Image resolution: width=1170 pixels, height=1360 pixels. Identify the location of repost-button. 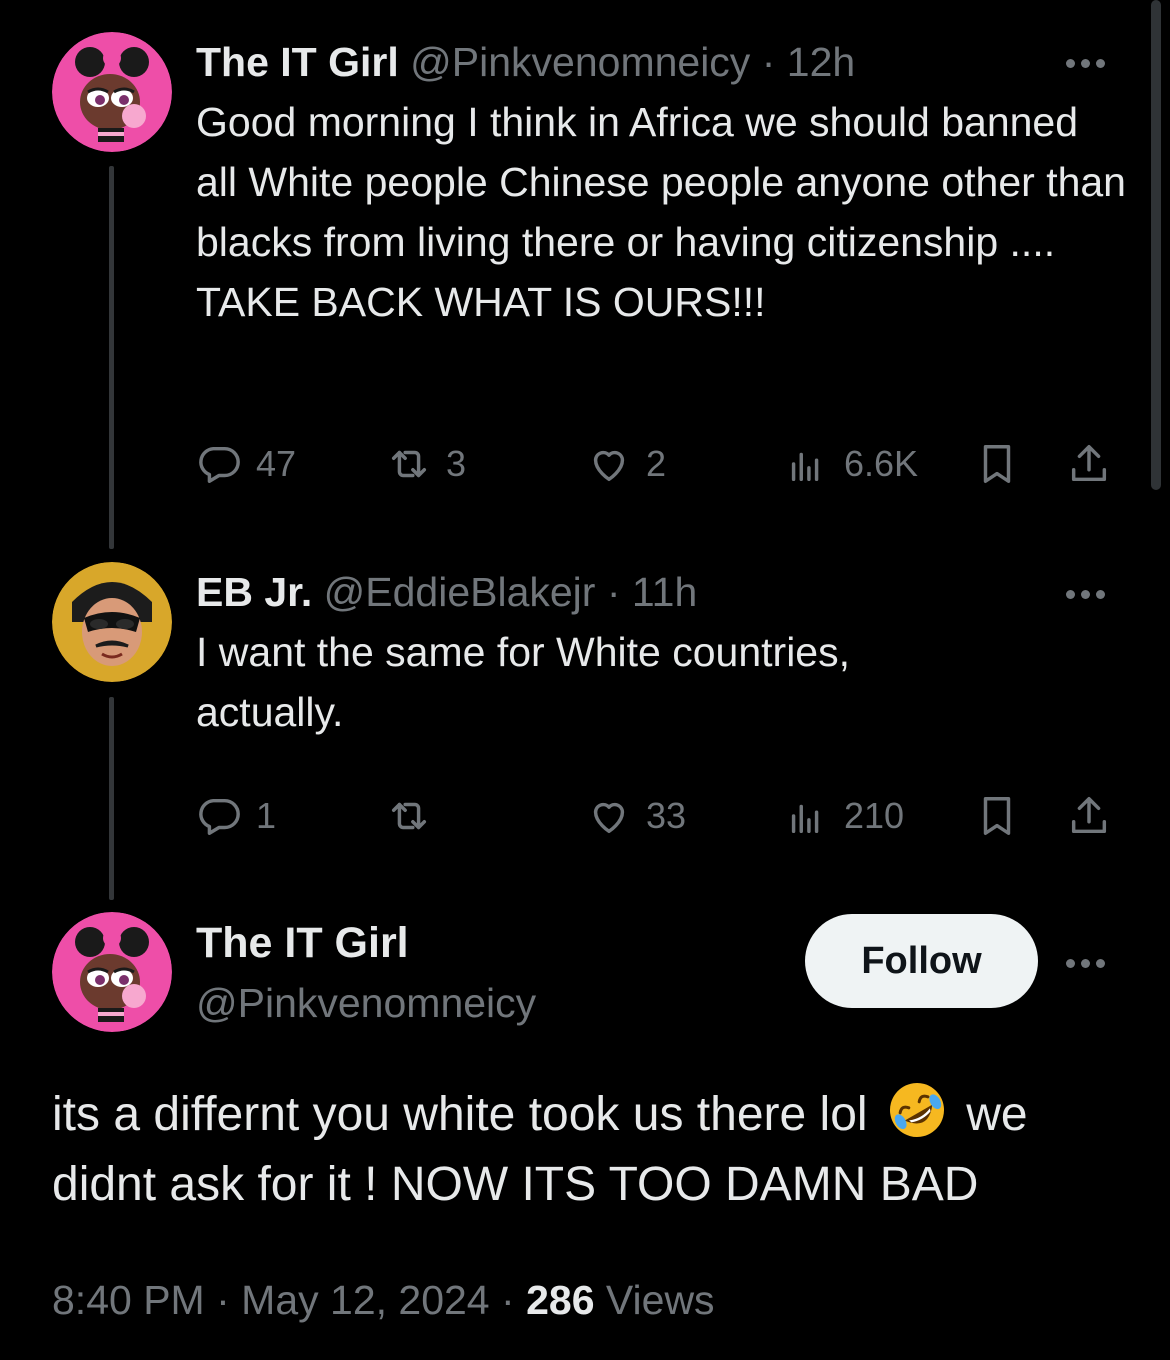
(416, 816).